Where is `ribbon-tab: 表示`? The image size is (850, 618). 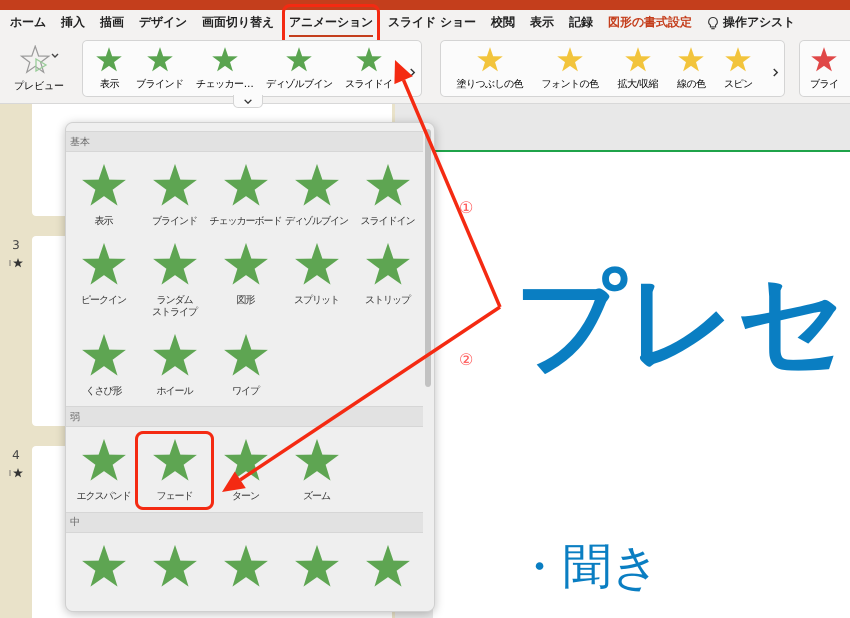
ribbon-tab: 表示 is located at coordinates (542, 23).